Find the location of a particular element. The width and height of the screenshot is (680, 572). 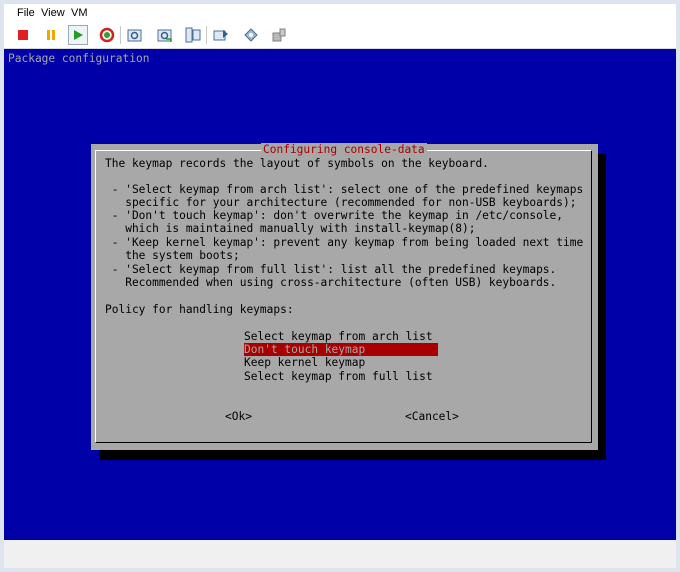

pause-icon is located at coordinates (51, 35).